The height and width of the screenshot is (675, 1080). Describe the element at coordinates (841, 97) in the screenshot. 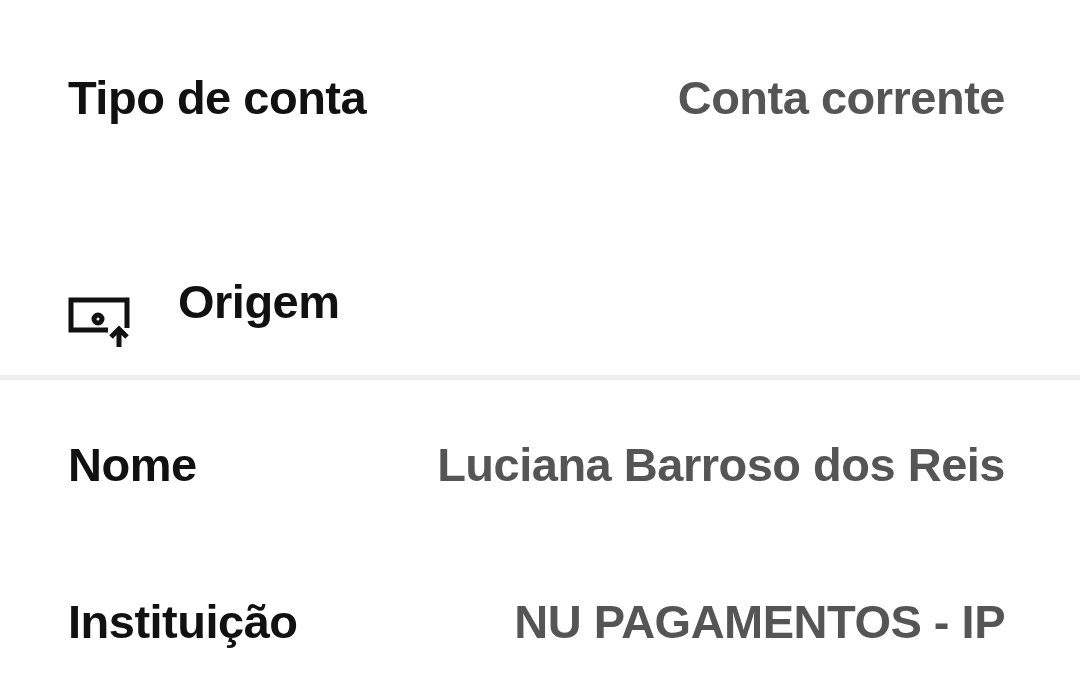

I see `field-value: Conta corrente` at that location.